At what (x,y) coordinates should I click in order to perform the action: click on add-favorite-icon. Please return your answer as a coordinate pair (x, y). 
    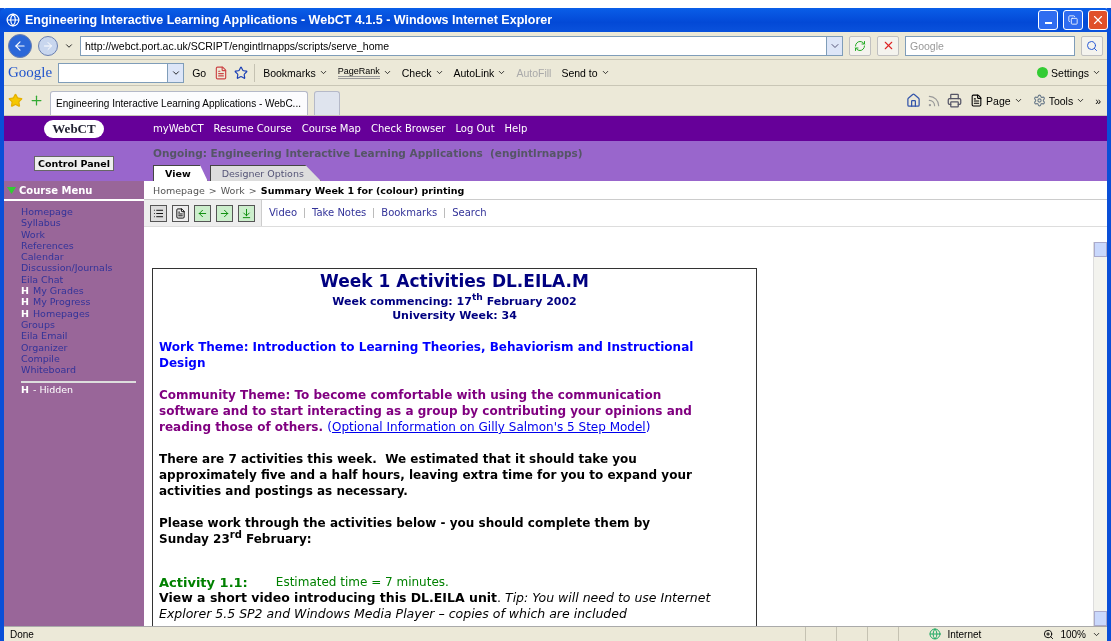
    Looking at the image, I should click on (36, 100).